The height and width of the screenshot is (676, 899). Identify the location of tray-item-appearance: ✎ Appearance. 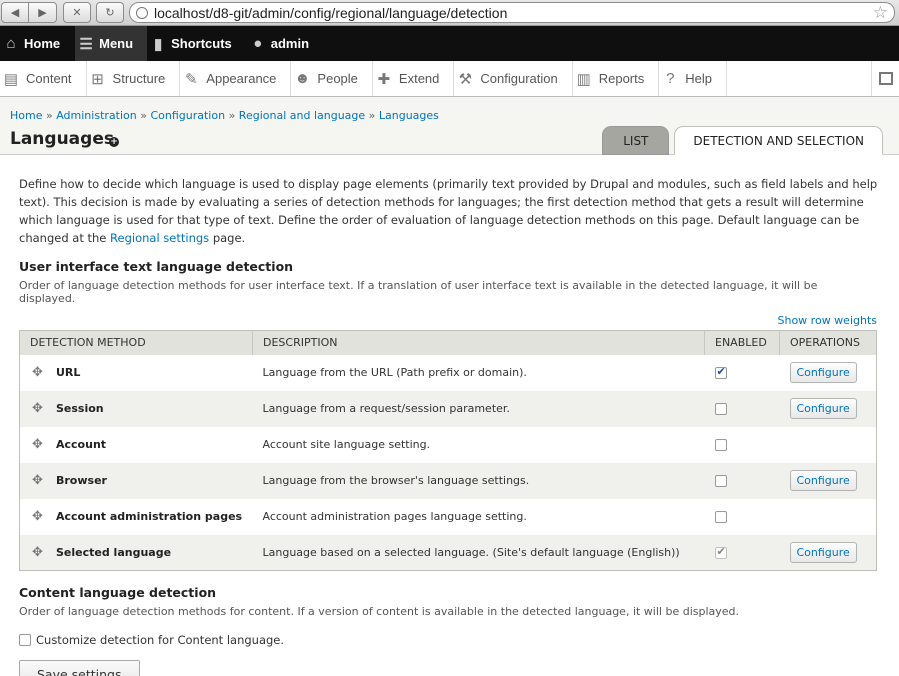
(236, 78).